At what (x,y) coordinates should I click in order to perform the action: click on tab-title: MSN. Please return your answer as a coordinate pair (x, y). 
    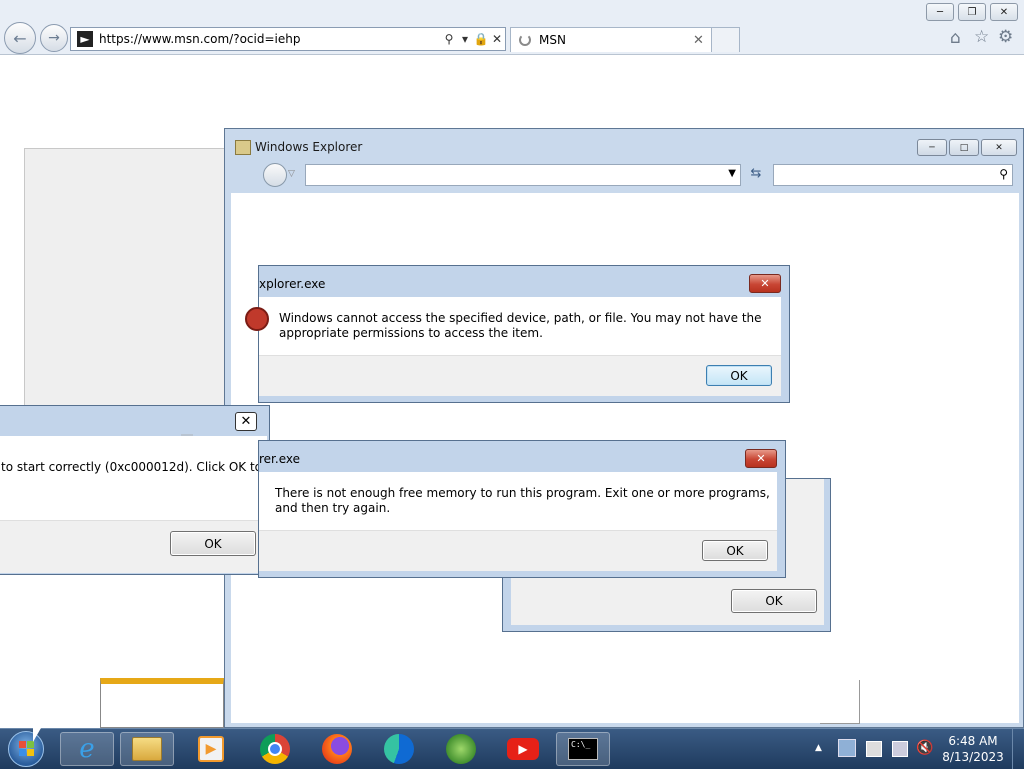
    Looking at the image, I should click on (552, 40).